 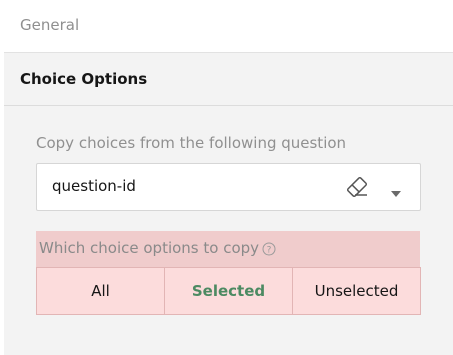 What do you see at coordinates (357, 187) in the screenshot?
I see `eraser-icon` at bounding box center [357, 187].